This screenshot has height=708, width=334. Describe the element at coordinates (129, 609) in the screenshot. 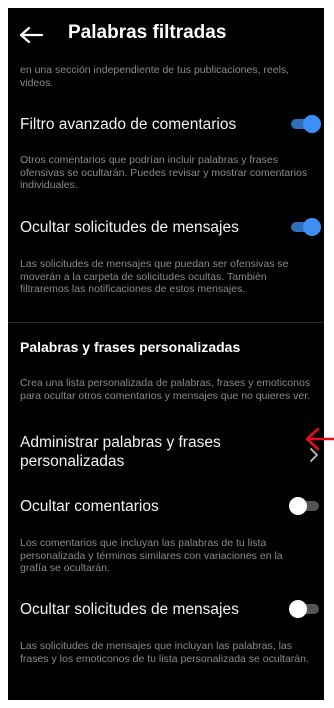

I see `hide-custom-message-requests-label: Ocultar solicitudes de mensajes` at that location.